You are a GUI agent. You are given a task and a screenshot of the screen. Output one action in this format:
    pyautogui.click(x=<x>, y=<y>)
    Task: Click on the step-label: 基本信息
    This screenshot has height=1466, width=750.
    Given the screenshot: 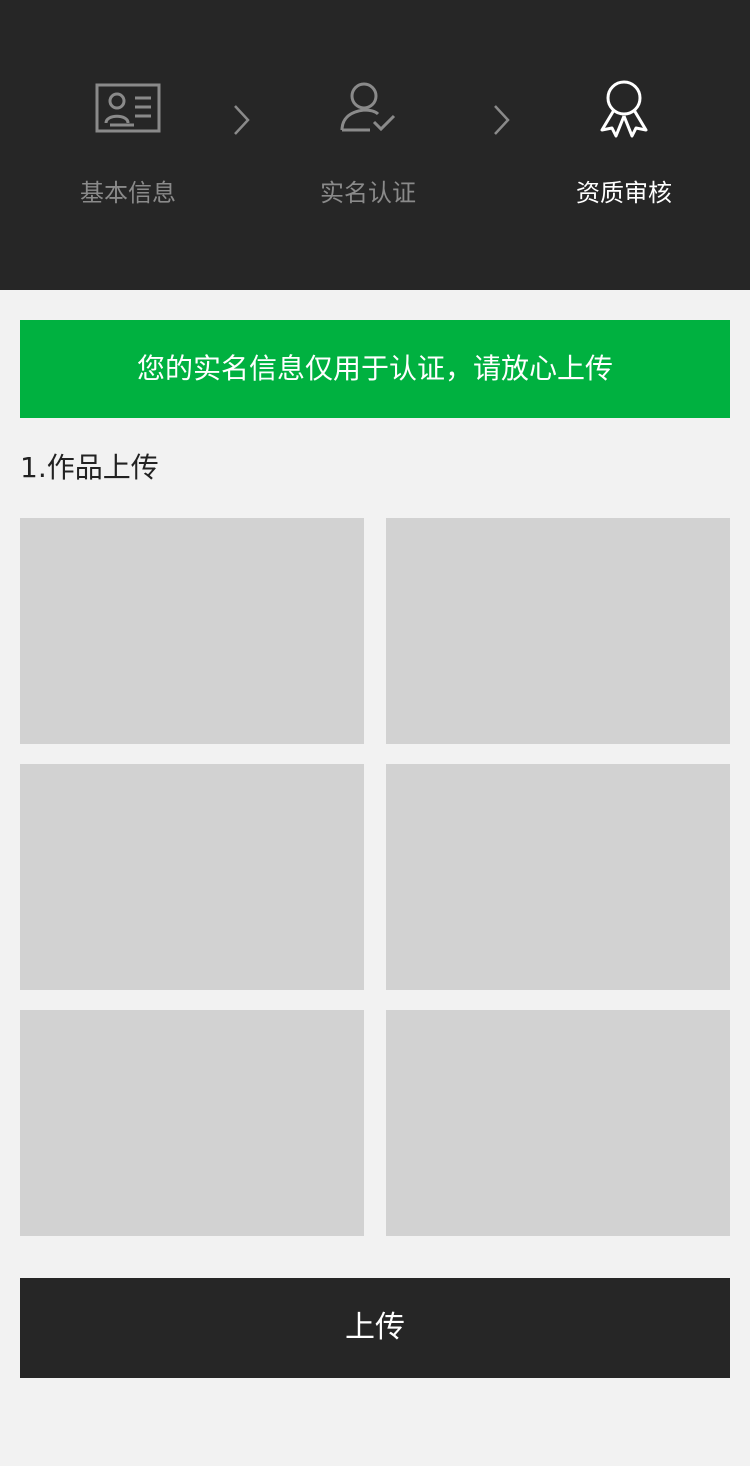 What is the action you would take?
    pyautogui.click(x=128, y=193)
    